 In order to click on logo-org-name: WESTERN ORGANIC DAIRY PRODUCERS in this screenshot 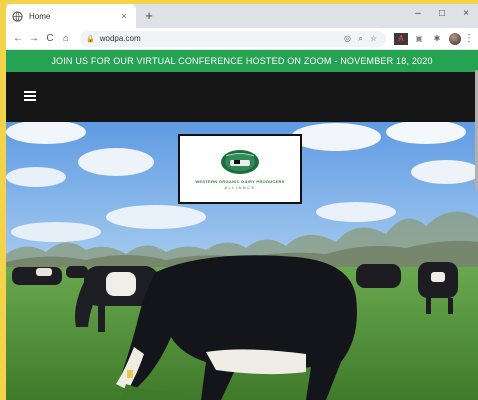, I will do `click(240, 181)`.